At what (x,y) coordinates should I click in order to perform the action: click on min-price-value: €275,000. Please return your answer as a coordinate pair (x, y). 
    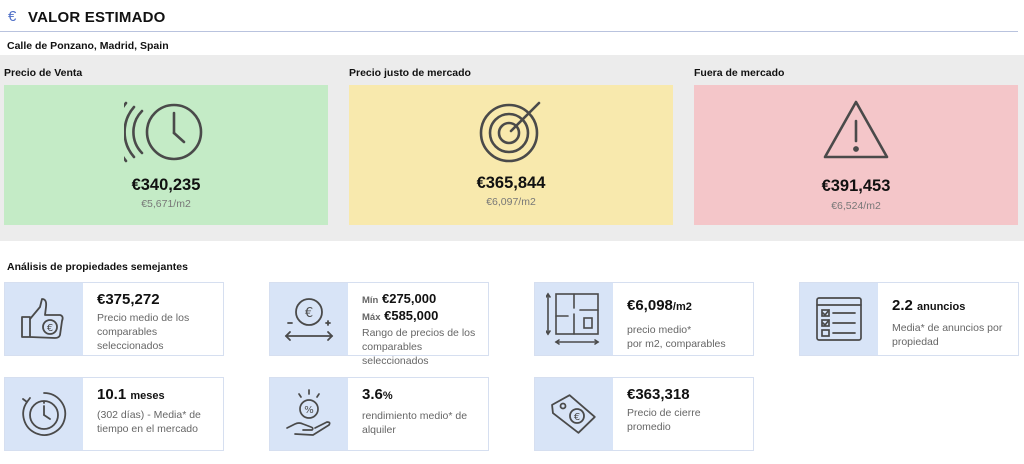
    Looking at the image, I should click on (409, 298).